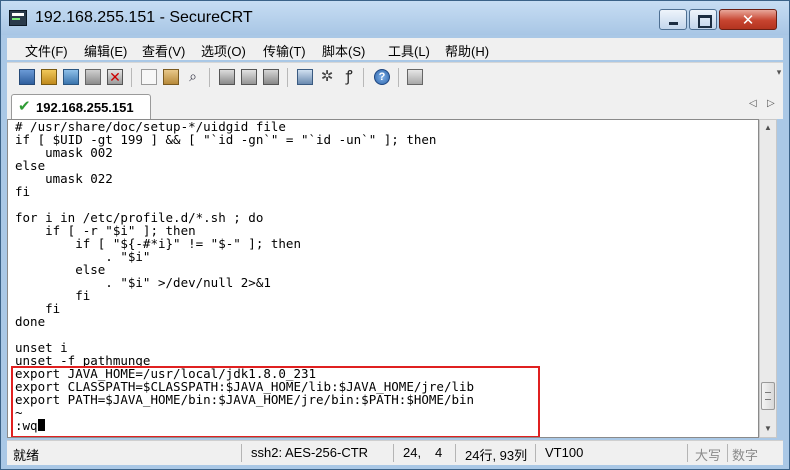 The image size is (790, 470). What do you see at coordinates (395, 18) in the screenshot?
I see `title-bar: 192.168.255.151 - SecureCRT ✕` at bounding box center [395, 18].